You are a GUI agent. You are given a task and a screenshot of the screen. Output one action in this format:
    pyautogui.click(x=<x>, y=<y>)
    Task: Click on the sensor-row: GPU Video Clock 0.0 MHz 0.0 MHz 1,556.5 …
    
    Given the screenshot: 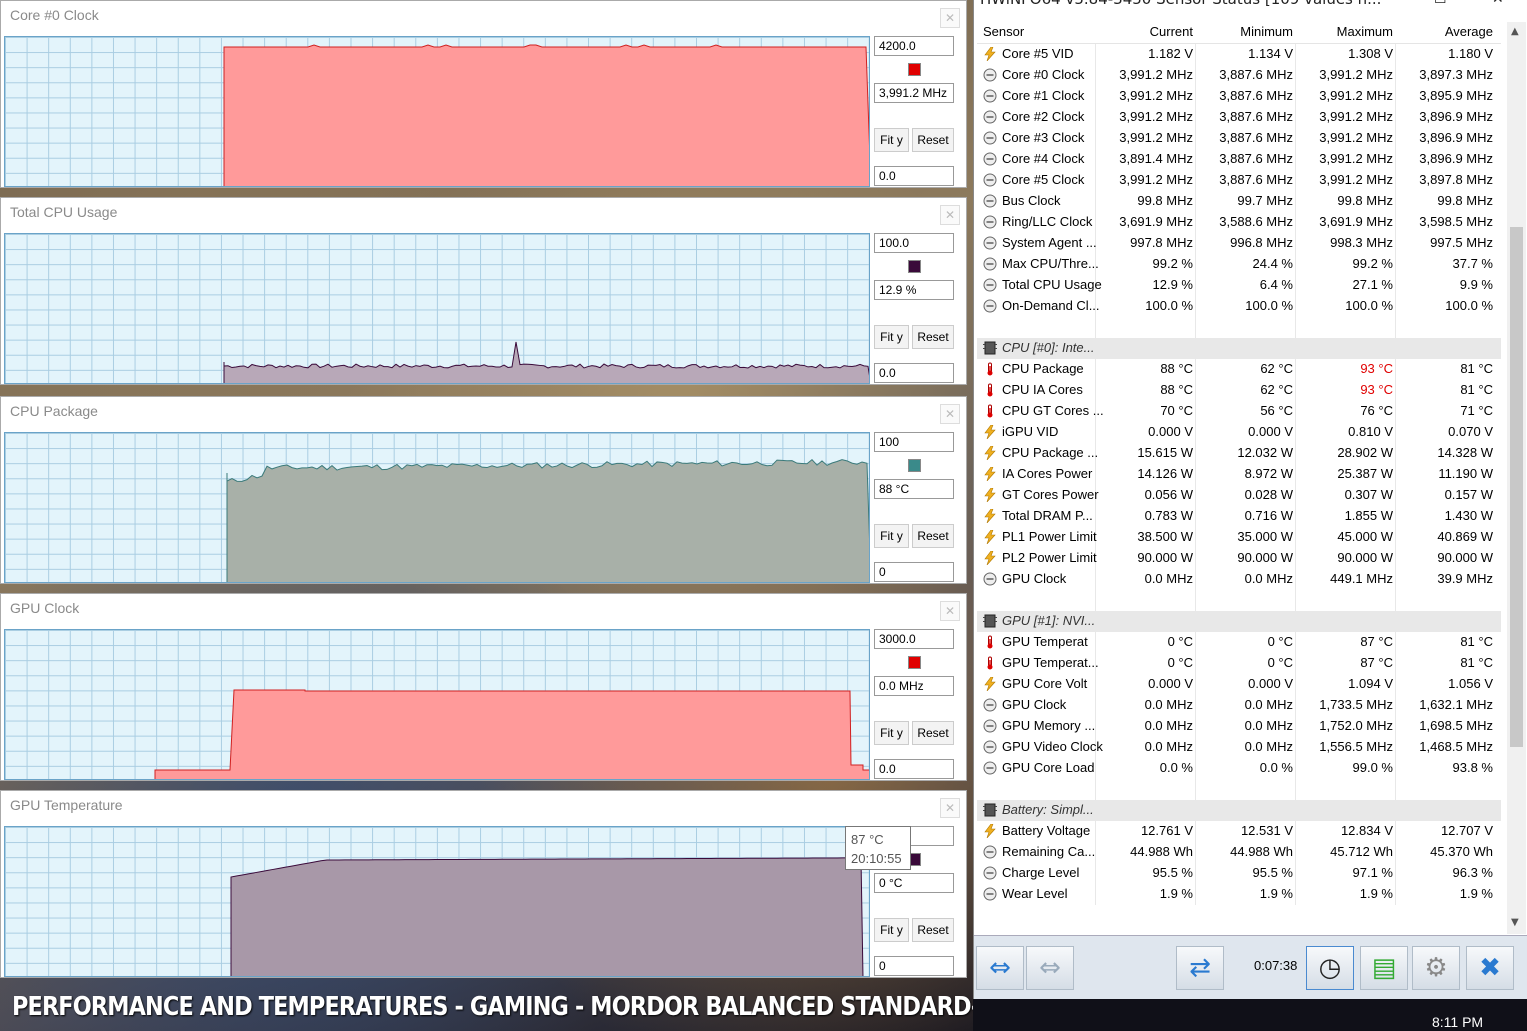 What is the action you would take?
    pyautogui.click(x=1239, y=747)
    